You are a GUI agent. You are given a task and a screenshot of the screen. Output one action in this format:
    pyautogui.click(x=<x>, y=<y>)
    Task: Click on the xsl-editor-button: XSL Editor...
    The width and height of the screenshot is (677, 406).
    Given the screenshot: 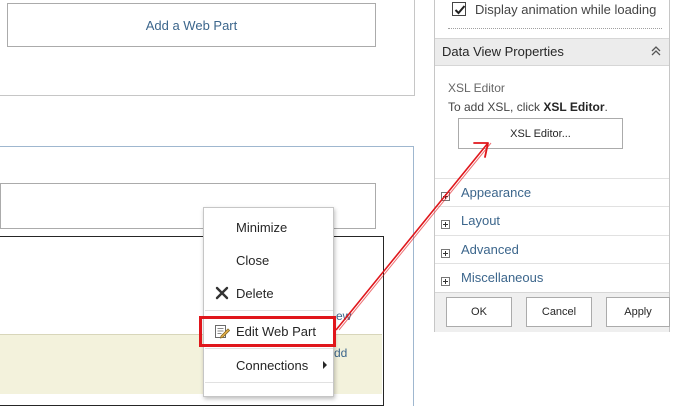 What is the action you would take?
    pyautogui.click(x=540, y=133)
    